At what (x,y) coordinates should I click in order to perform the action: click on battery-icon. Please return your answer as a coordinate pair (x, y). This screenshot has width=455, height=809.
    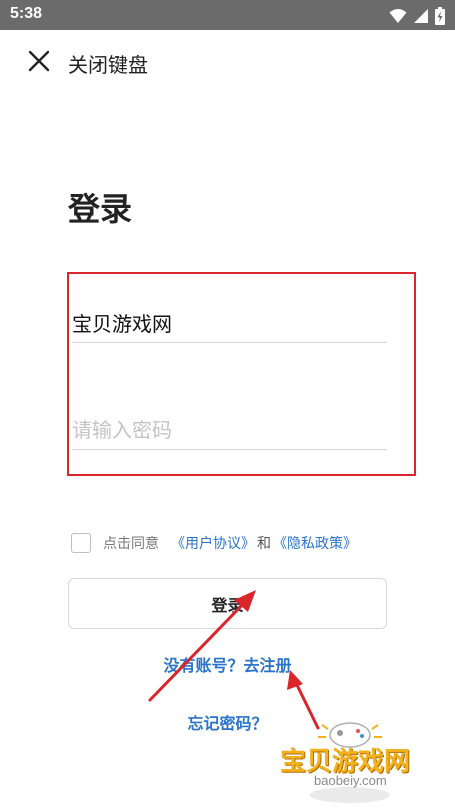
    Looking at the image, I should click on (440, 18).